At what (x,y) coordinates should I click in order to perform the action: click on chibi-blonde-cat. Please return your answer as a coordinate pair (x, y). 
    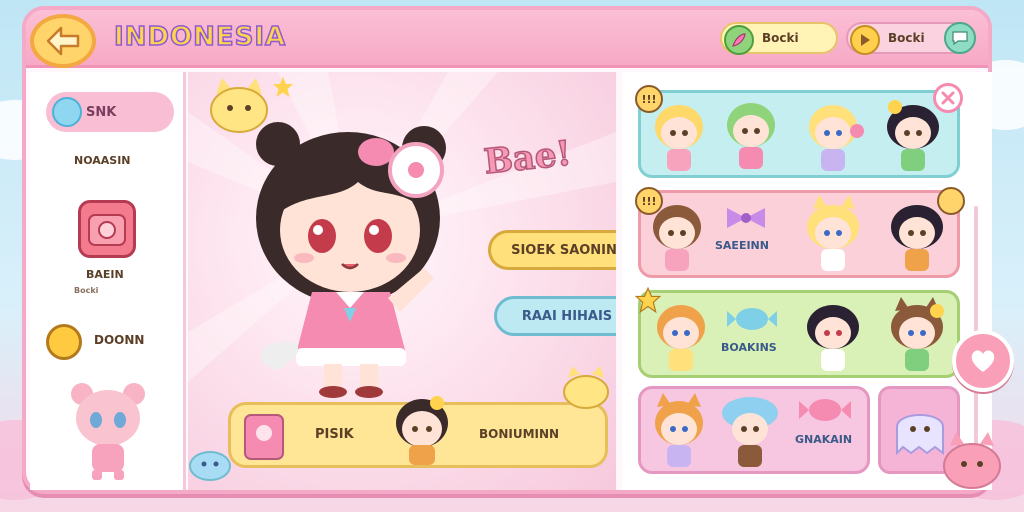
    Looking at the image, I should click on (833, 233).